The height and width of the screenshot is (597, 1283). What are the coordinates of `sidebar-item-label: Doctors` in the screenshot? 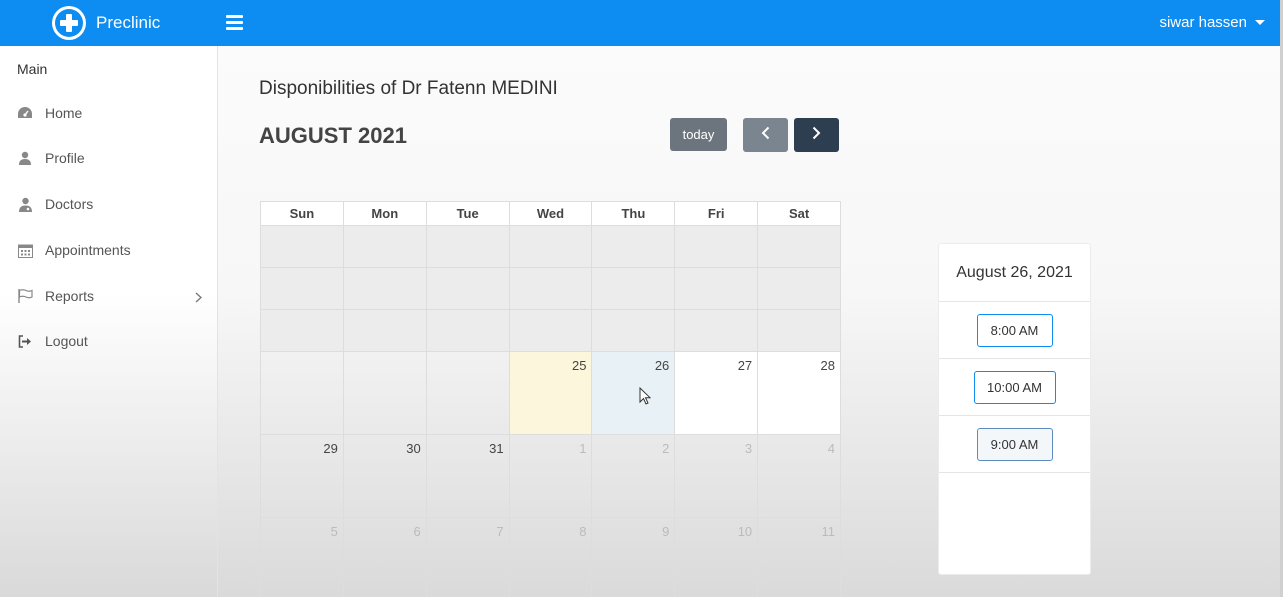 It's located at (69, 204).